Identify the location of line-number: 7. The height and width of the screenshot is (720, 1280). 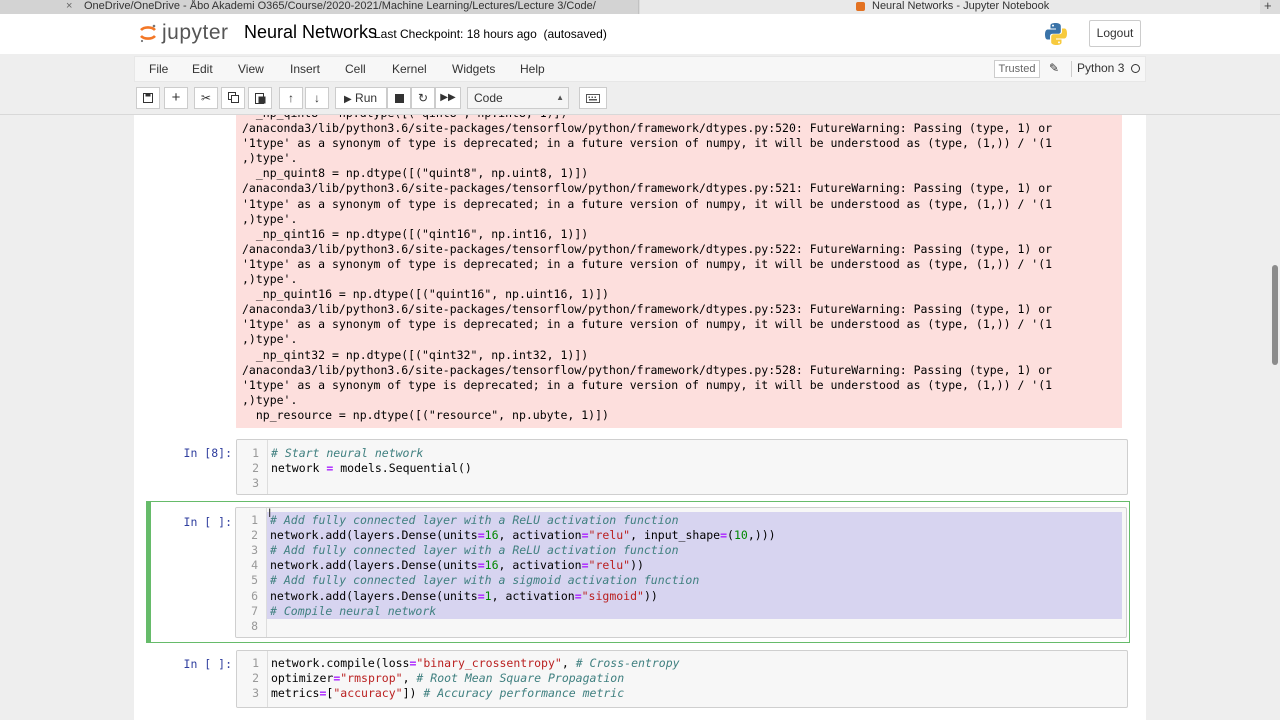
(254, 610).